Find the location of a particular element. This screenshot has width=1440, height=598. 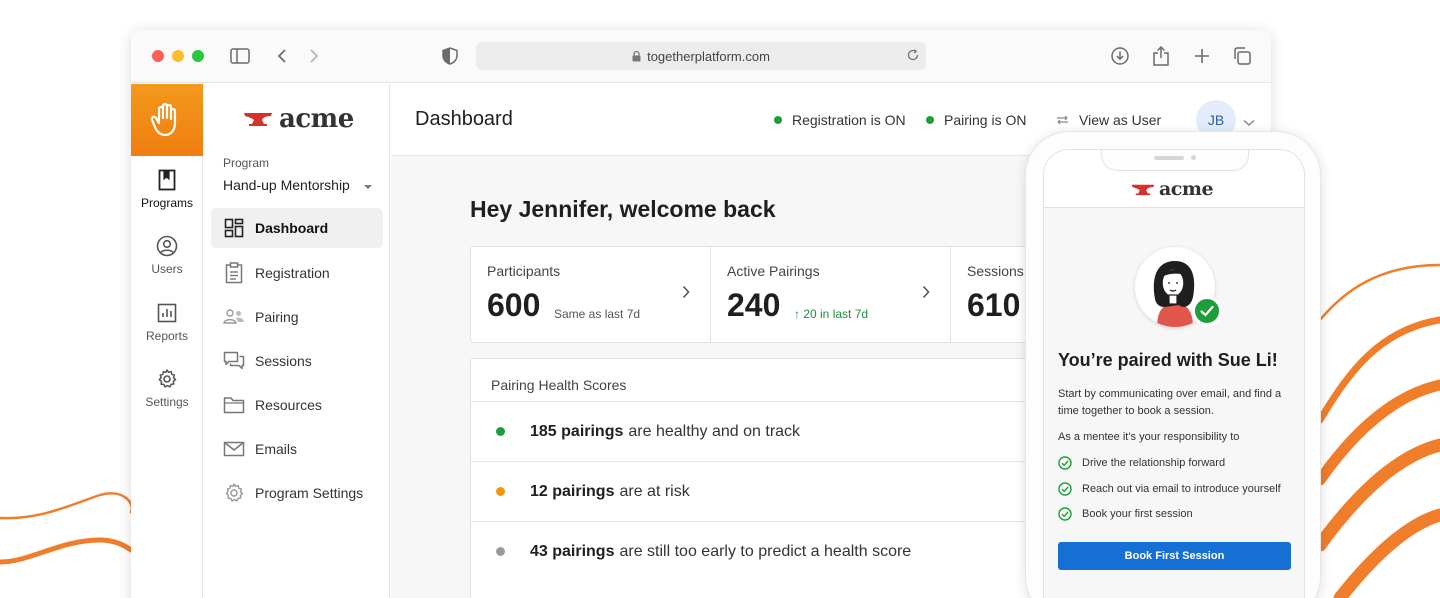

nav-item-dashboard: Dashboard is located at coordinates (297, 228).